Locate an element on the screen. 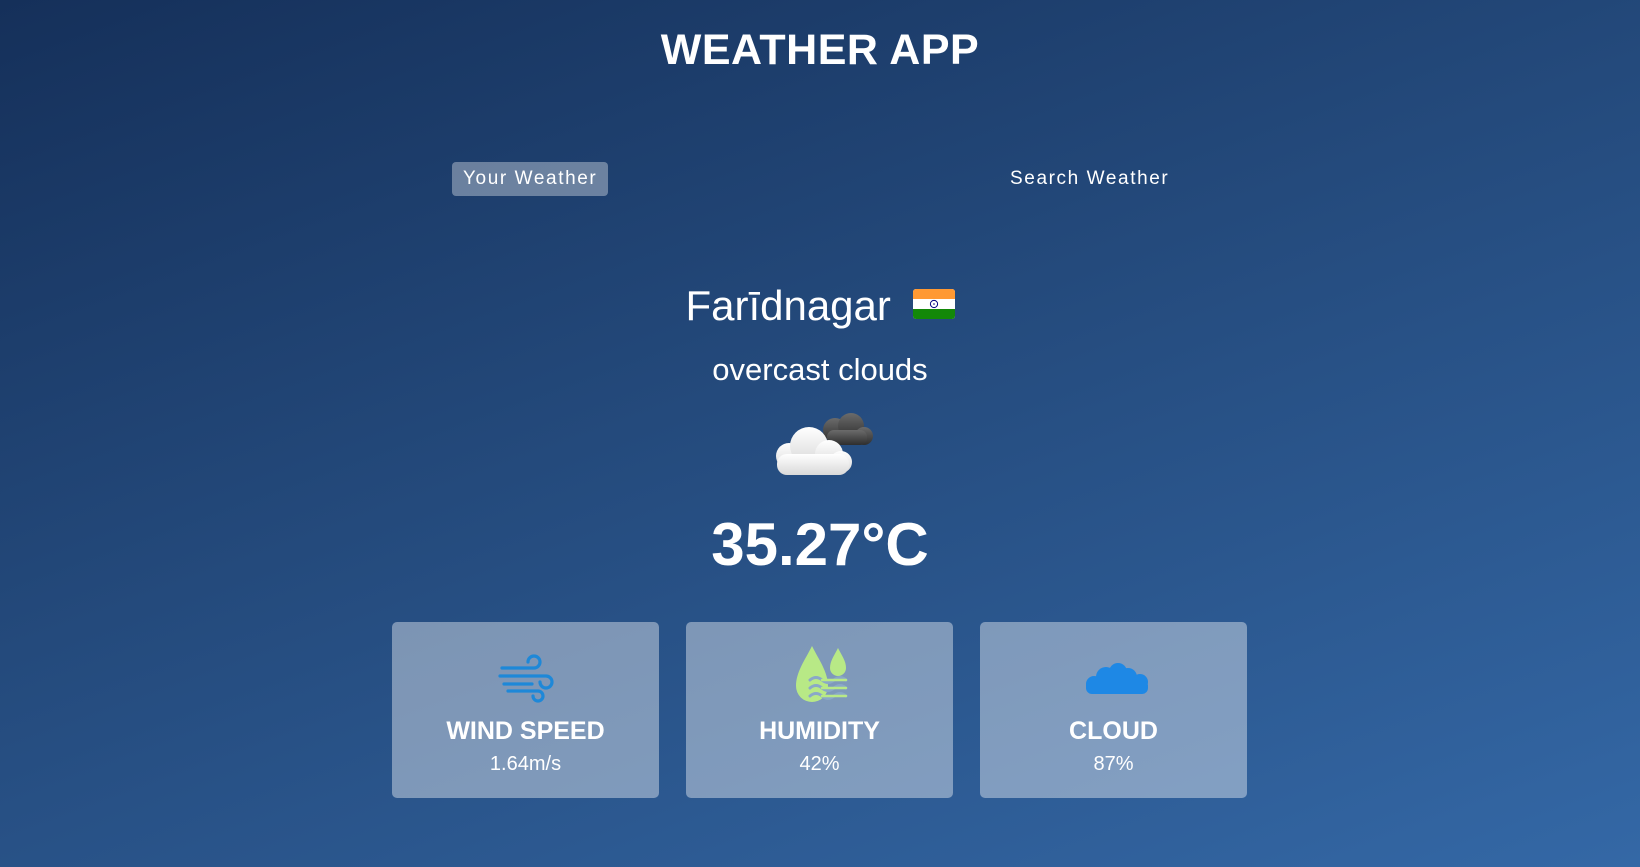 This screenshot has height=867, width=1640. humidity-value: 42% is located at coordinates (819, 764).